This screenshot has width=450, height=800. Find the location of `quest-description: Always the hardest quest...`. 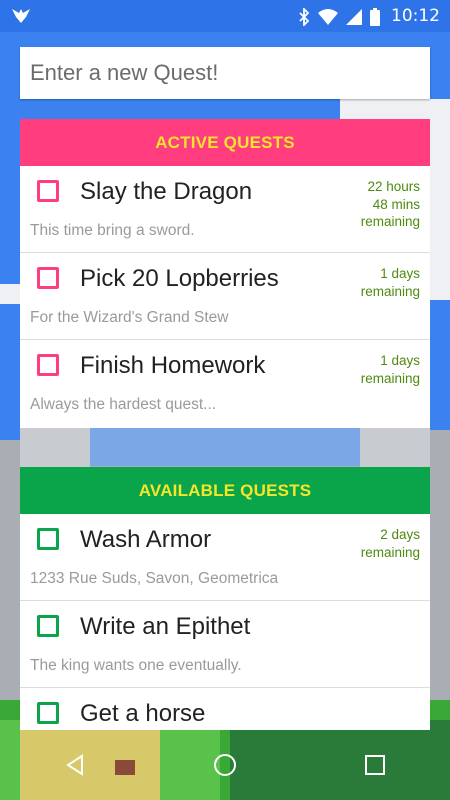

quest-description: Always the hardest quest... is located at coordinates (123, 404).